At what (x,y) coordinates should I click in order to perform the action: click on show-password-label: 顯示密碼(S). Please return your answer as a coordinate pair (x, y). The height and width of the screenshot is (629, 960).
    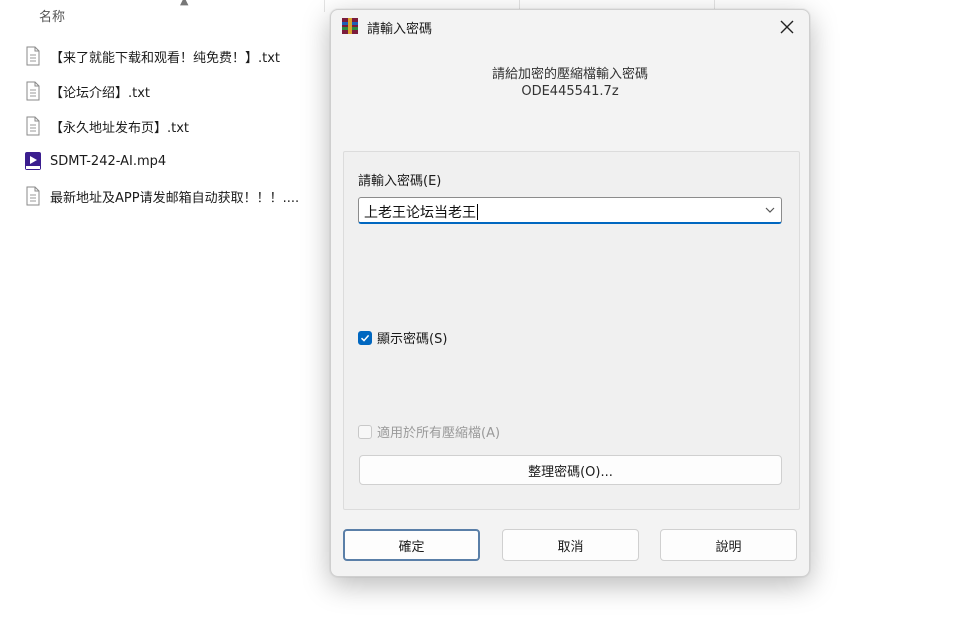
    Looking at the image, I should click on (412, 339).